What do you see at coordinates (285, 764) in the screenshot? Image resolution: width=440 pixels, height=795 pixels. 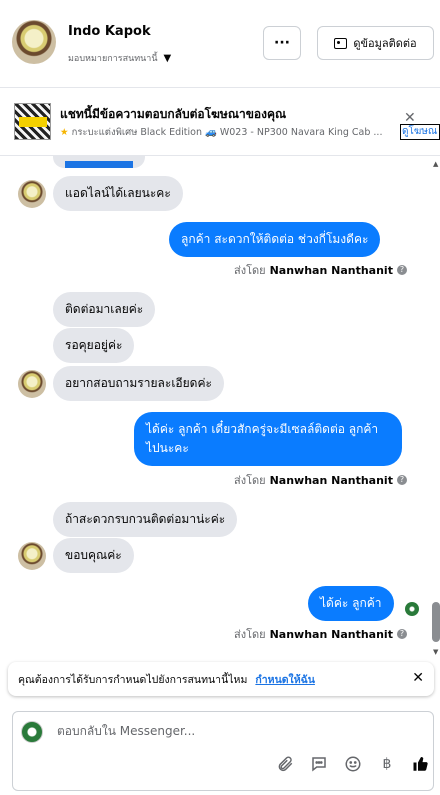 I see `attachment-icon` at bounding box center [285, 764].